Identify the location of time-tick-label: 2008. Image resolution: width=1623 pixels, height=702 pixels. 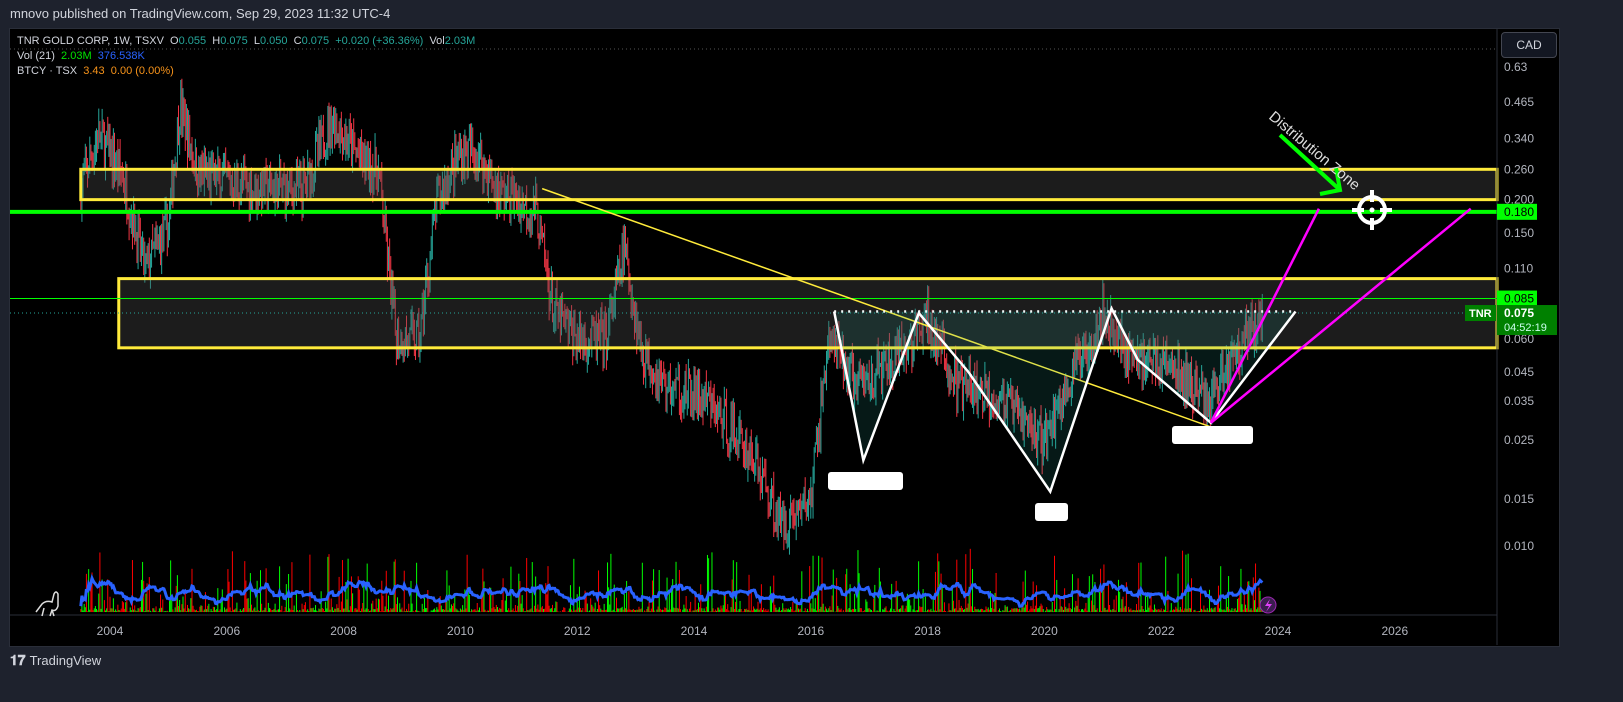
(343, 631).